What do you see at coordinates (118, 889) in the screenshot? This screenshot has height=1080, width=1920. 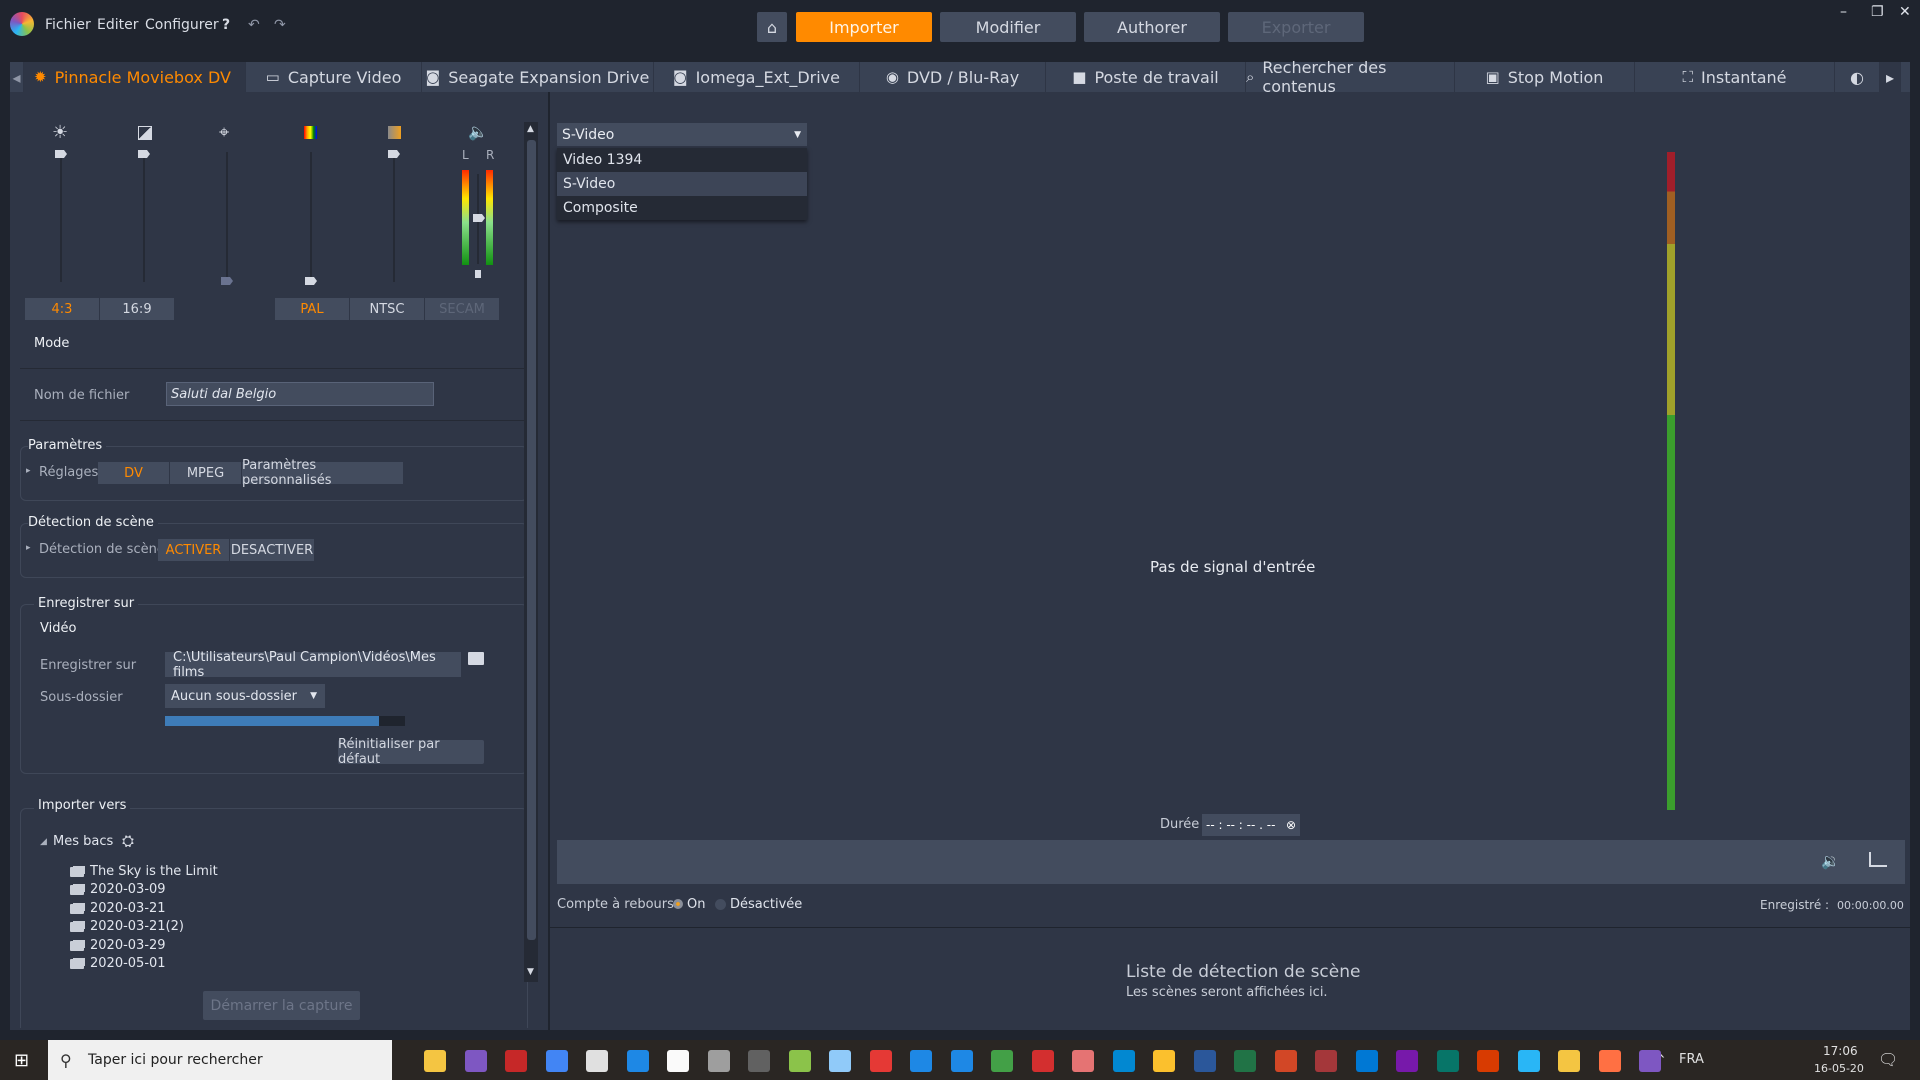 I see `bin-item: 2020-03-09` at bounding box center [118, 889].